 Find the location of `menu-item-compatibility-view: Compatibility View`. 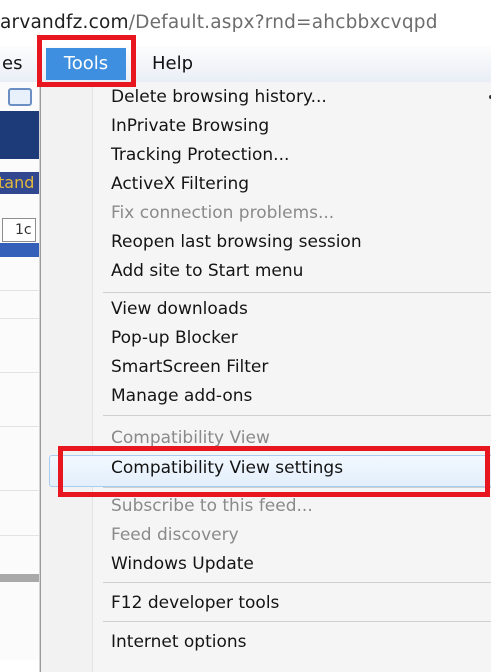

menu-item-compatibility-view: Compatibility View is located at coordinates (190, 438).